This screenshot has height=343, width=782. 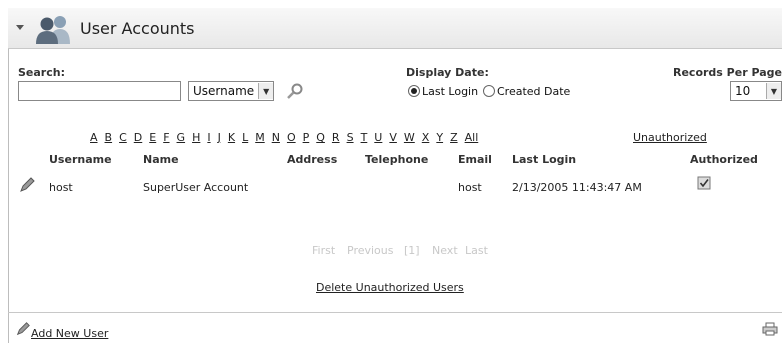 I want to click on alphabet-link-i: I, so click(x=208, y=137).